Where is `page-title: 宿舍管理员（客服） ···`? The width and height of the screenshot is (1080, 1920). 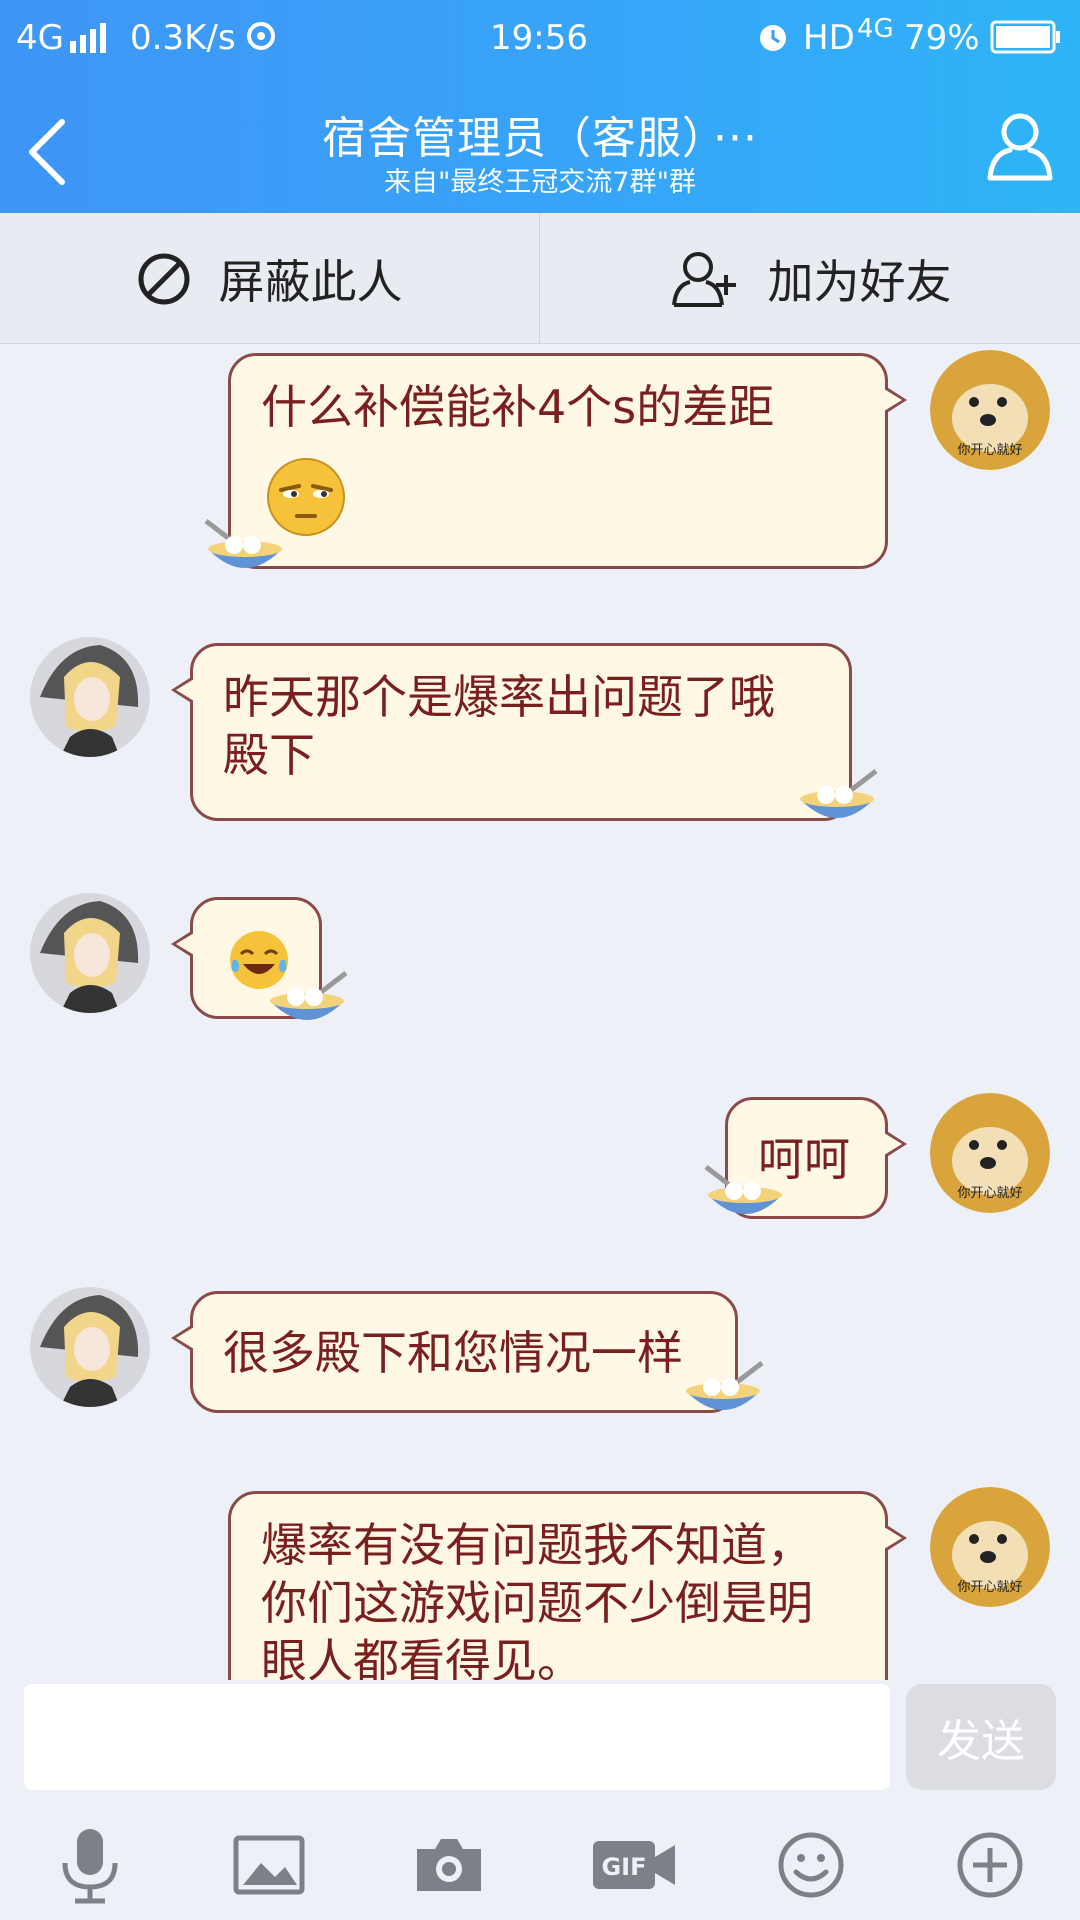
page-title: 宿舍管理员（客服） ··· is located at coordinates (540, 134).